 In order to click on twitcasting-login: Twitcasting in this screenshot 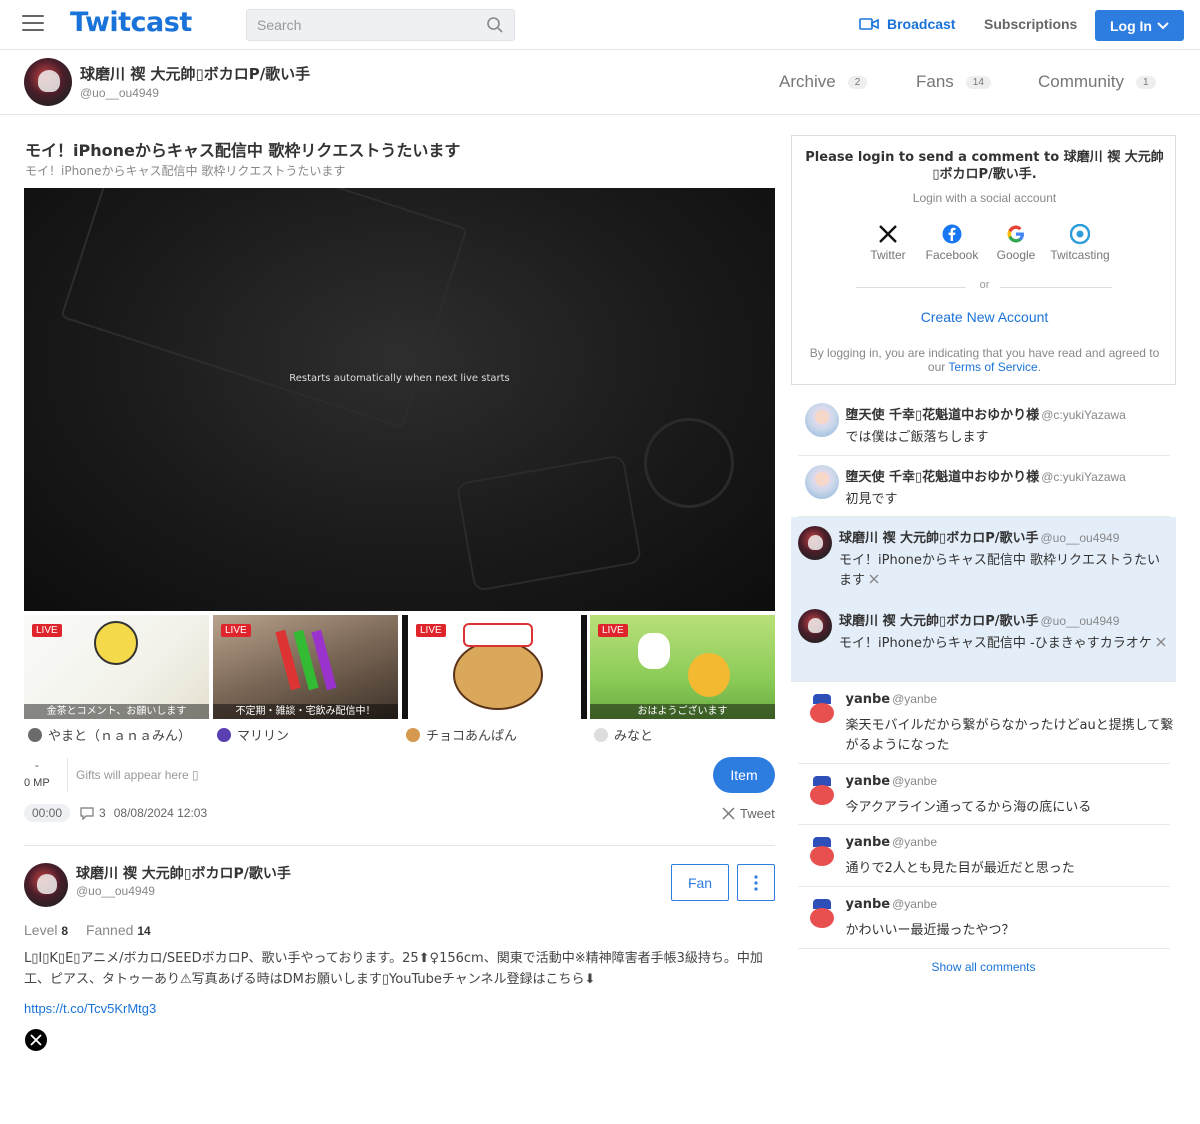, I will do `click(1080, 243)`.